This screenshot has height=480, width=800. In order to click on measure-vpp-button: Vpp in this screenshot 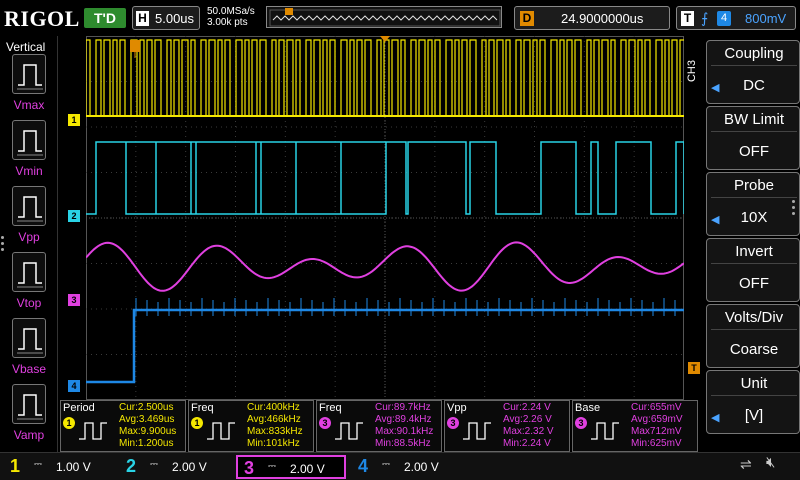, I will do `click(29, 217)`.